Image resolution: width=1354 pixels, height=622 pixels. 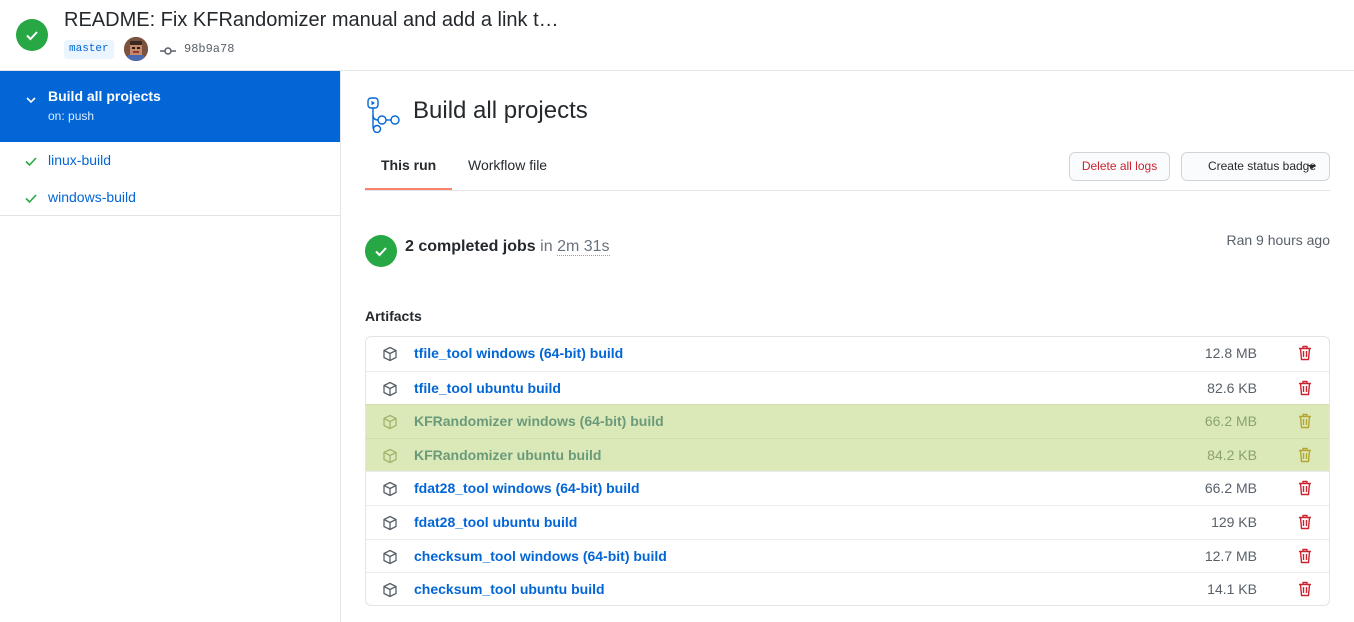 What do you see at coordinates (408, 165) in the screenshot?
I see `tab-this-run: This run` at bounding box center [408, 165].